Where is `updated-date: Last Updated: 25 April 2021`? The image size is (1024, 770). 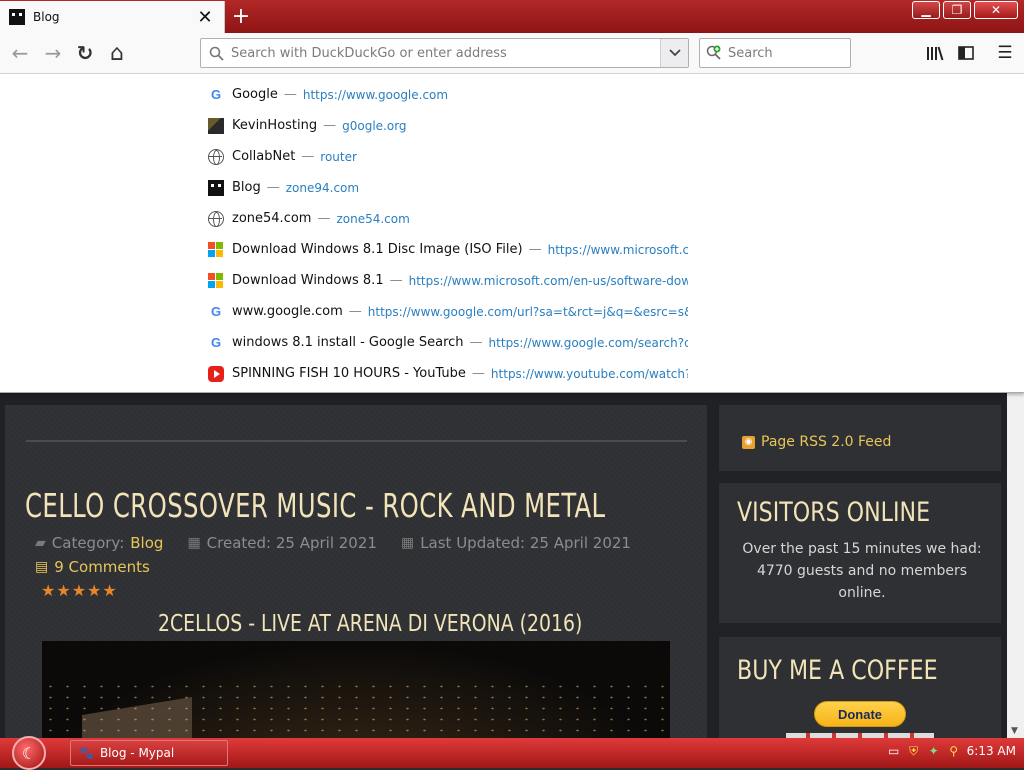 updated-date: Last Updated: 25 April 2021 is located at coordinates (525, 543).